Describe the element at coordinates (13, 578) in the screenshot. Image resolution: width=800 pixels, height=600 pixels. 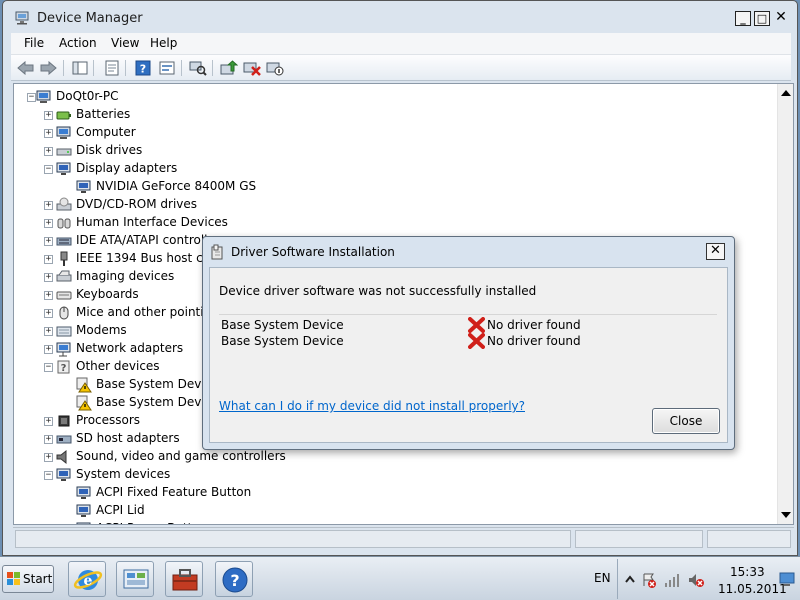
I see `windows-logo-icon` at that location.